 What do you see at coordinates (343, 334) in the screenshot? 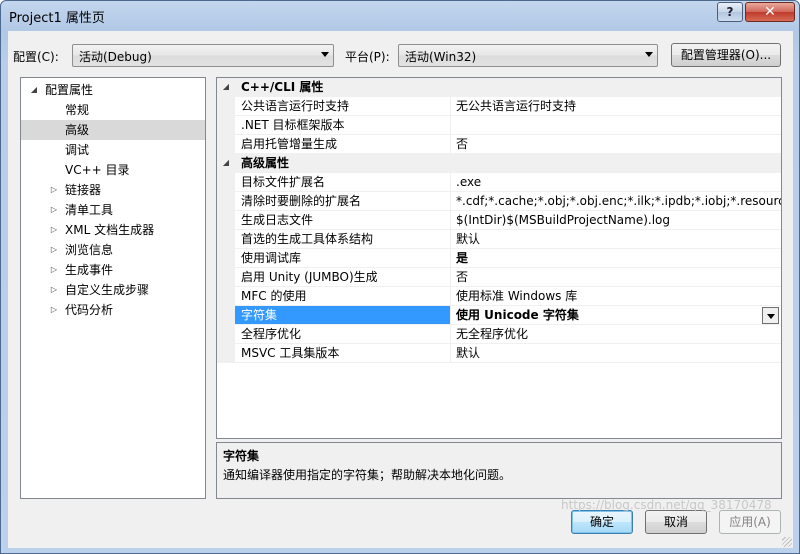
I see `property-name: 全程序优化` at bounding box center [343, 334].